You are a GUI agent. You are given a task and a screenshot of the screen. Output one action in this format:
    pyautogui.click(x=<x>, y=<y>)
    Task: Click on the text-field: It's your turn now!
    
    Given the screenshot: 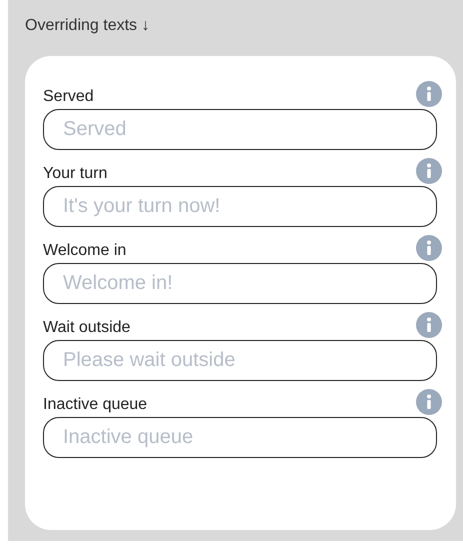 What is the action you would take?
    pyautogui.click(x=240, y=206)
    